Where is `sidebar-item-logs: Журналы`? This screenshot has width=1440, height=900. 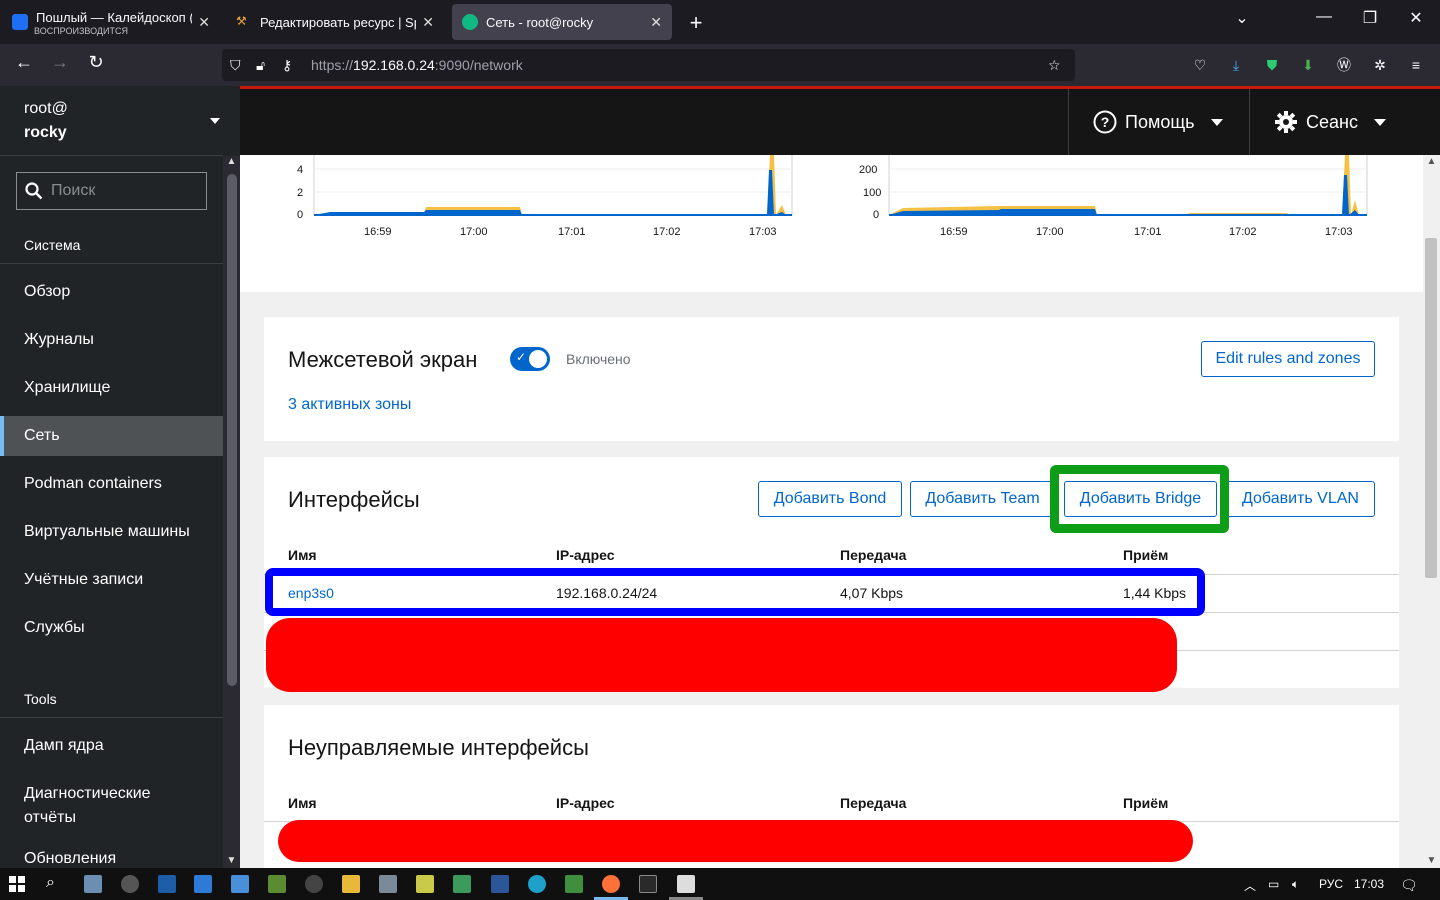
sidebar-item-logs: Журналы is located at coordinates (111, 340).